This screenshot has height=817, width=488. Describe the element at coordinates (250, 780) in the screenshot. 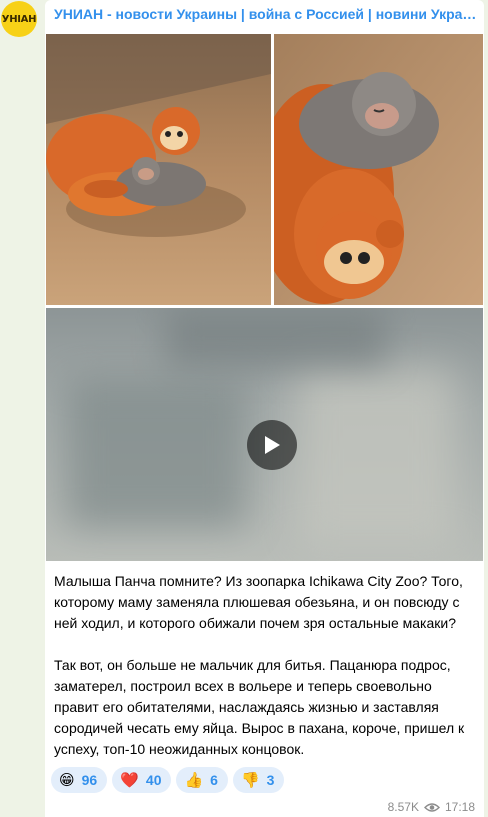

I see `thumbs-down-emoji-icon: 👎` at that location.